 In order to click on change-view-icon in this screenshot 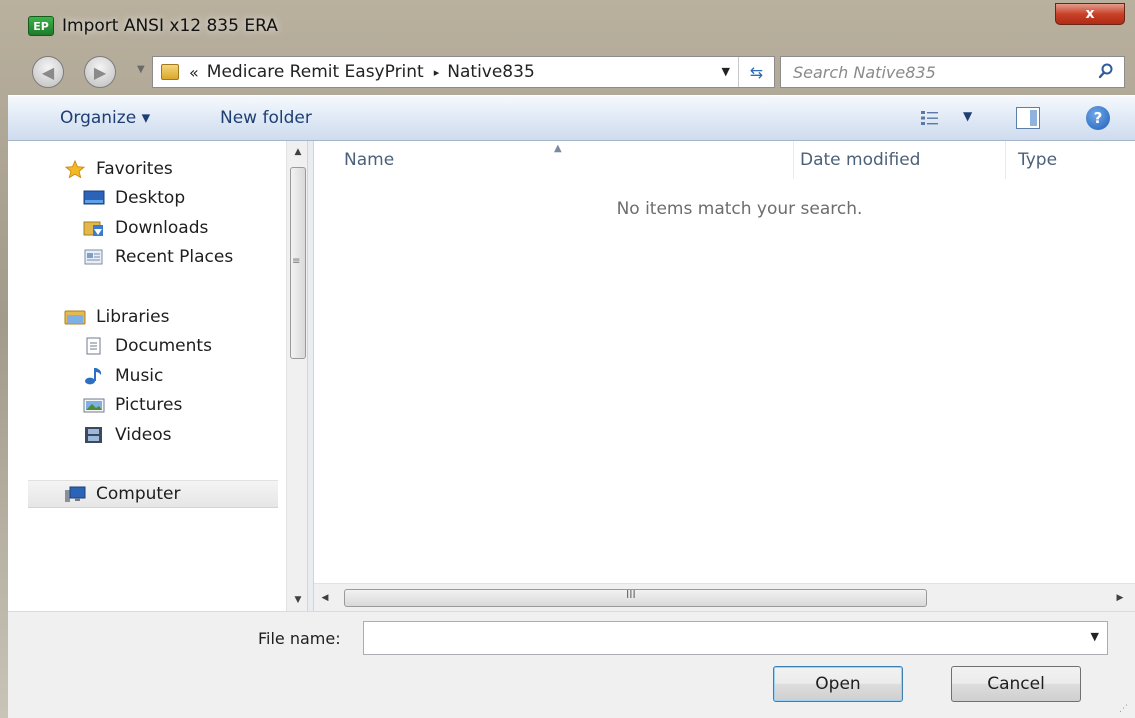, I will do `click(930, 118)`.